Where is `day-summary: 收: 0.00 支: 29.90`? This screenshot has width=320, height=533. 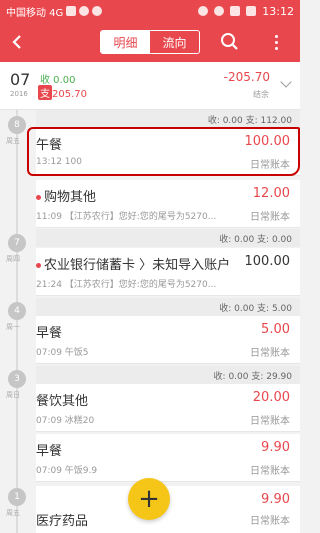
day-summary: 收: 0.00 支: 29.90 is located at coordinates (168, 375).